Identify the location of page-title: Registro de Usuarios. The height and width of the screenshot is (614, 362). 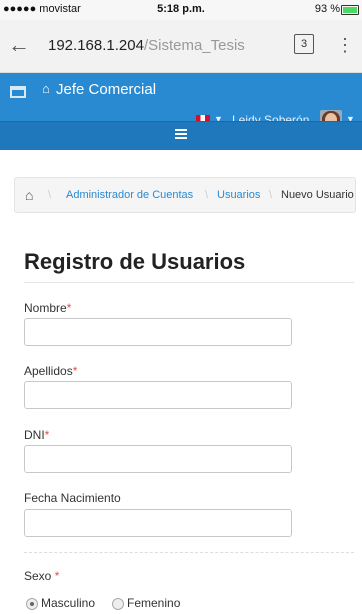
(135, 261).